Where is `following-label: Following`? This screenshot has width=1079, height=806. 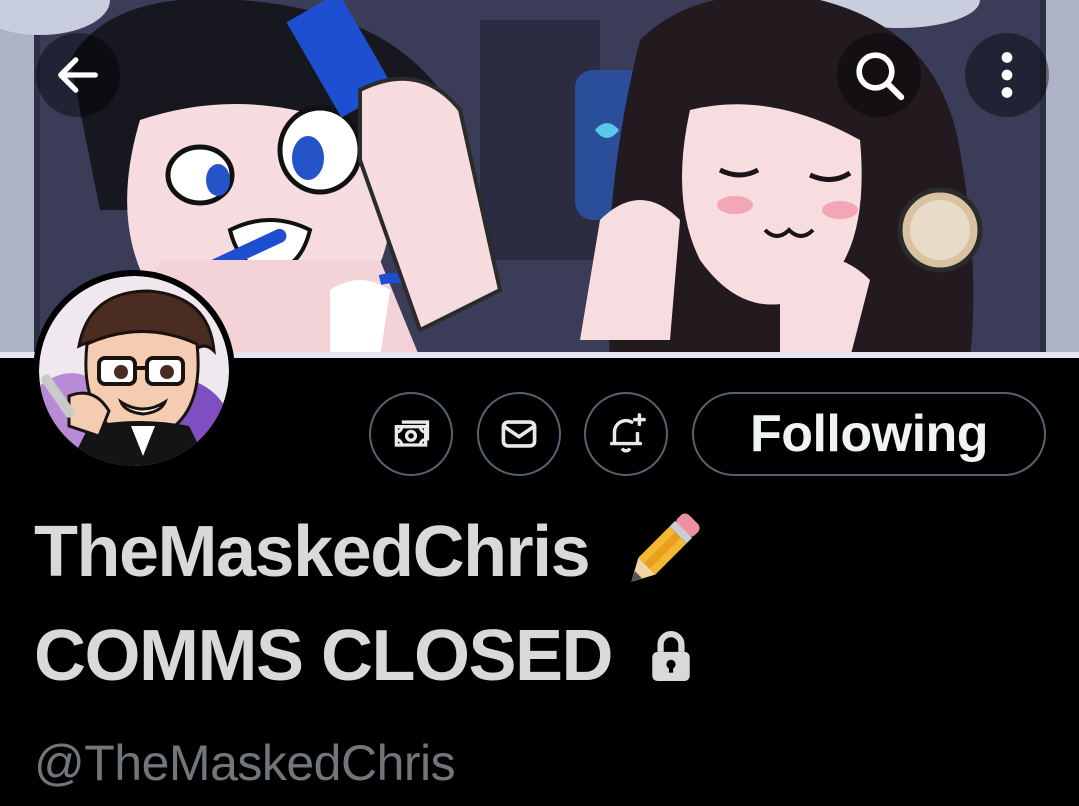
following-label: Following is located at coordinates (869, 434).